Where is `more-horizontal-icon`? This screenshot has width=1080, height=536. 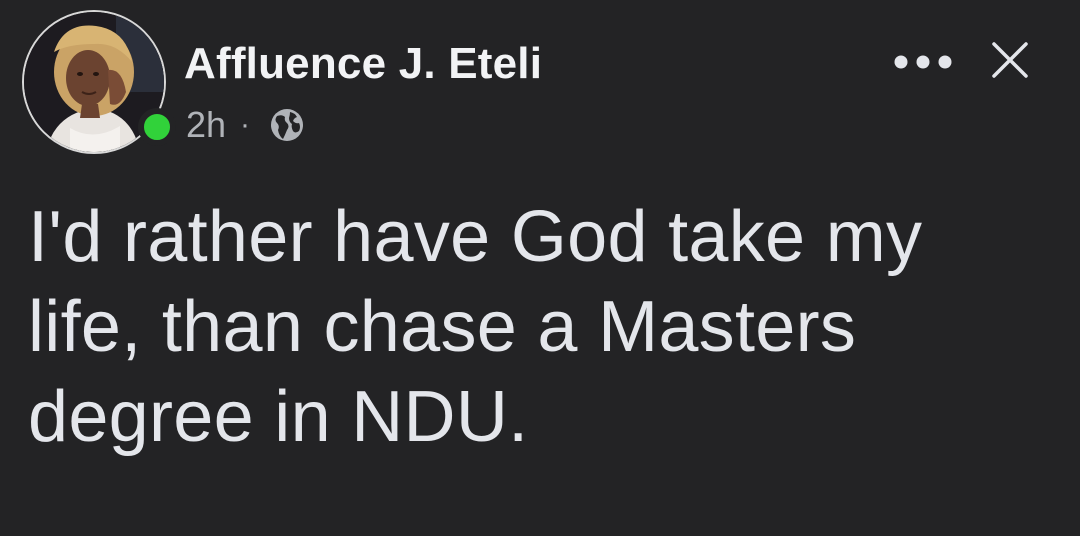 more-horizontal-icon is located at coordinates (923, 62).